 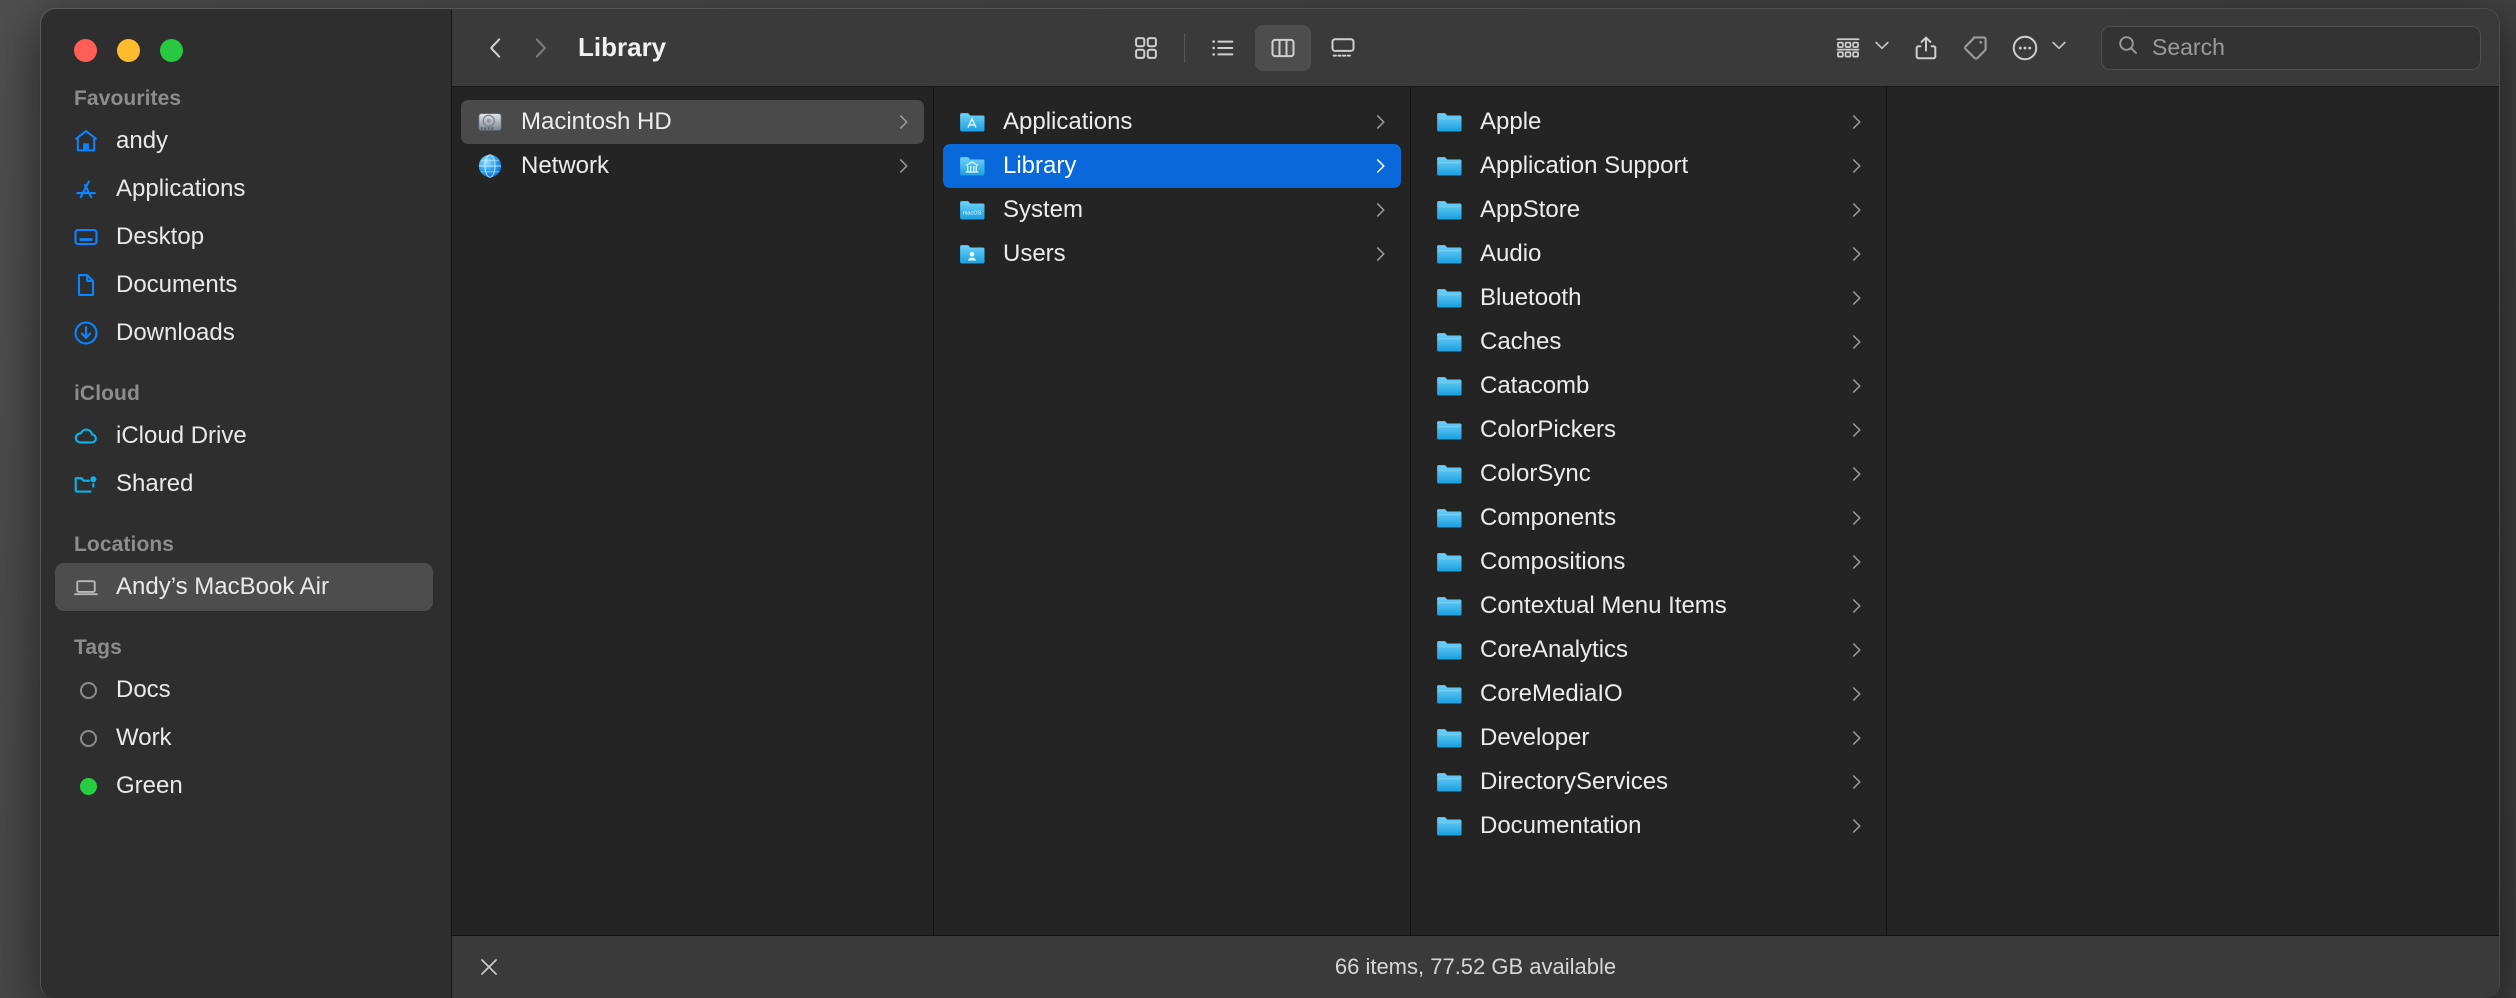 What do you see at coordinates (244, 786) in the screenshot?
I see `sidebar-item-tag-green: Green` at bounding box center [244, 786].